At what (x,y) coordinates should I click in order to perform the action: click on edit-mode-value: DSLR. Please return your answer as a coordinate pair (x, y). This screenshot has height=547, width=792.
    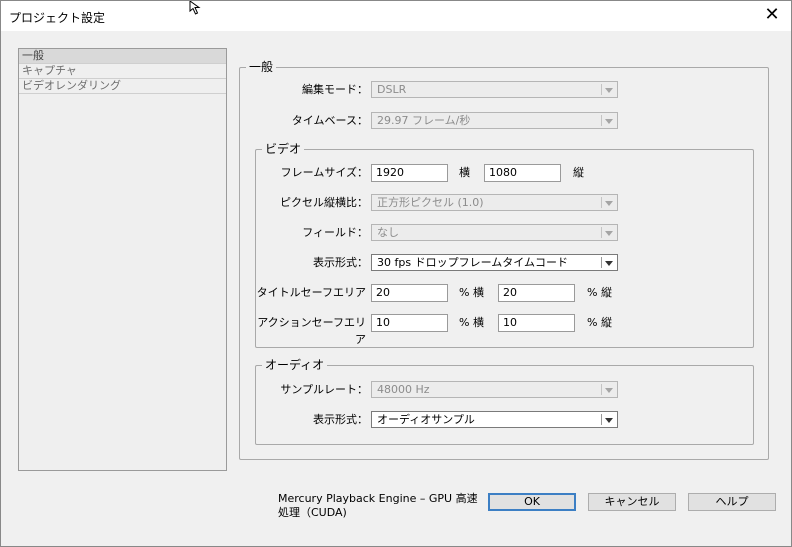
    Looking at the image, I should click on (392, 89).